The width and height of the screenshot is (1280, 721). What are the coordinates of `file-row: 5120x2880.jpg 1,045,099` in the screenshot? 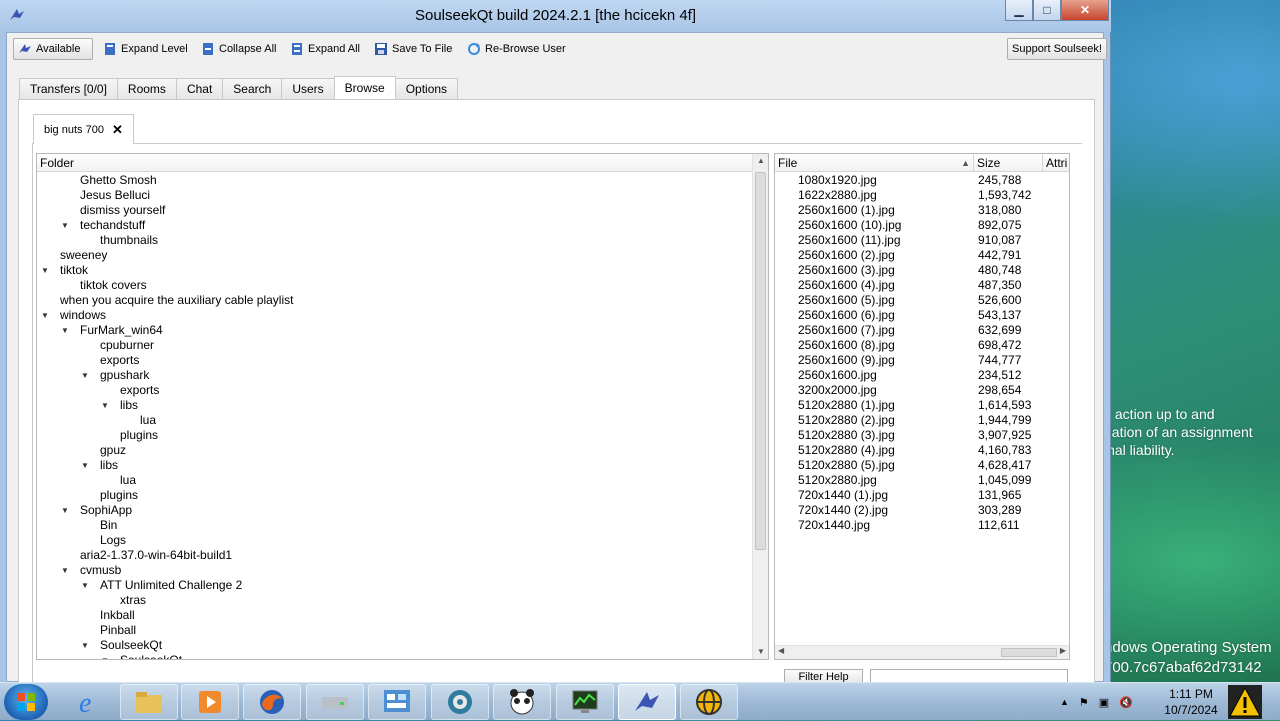 It's located at (915, 480).